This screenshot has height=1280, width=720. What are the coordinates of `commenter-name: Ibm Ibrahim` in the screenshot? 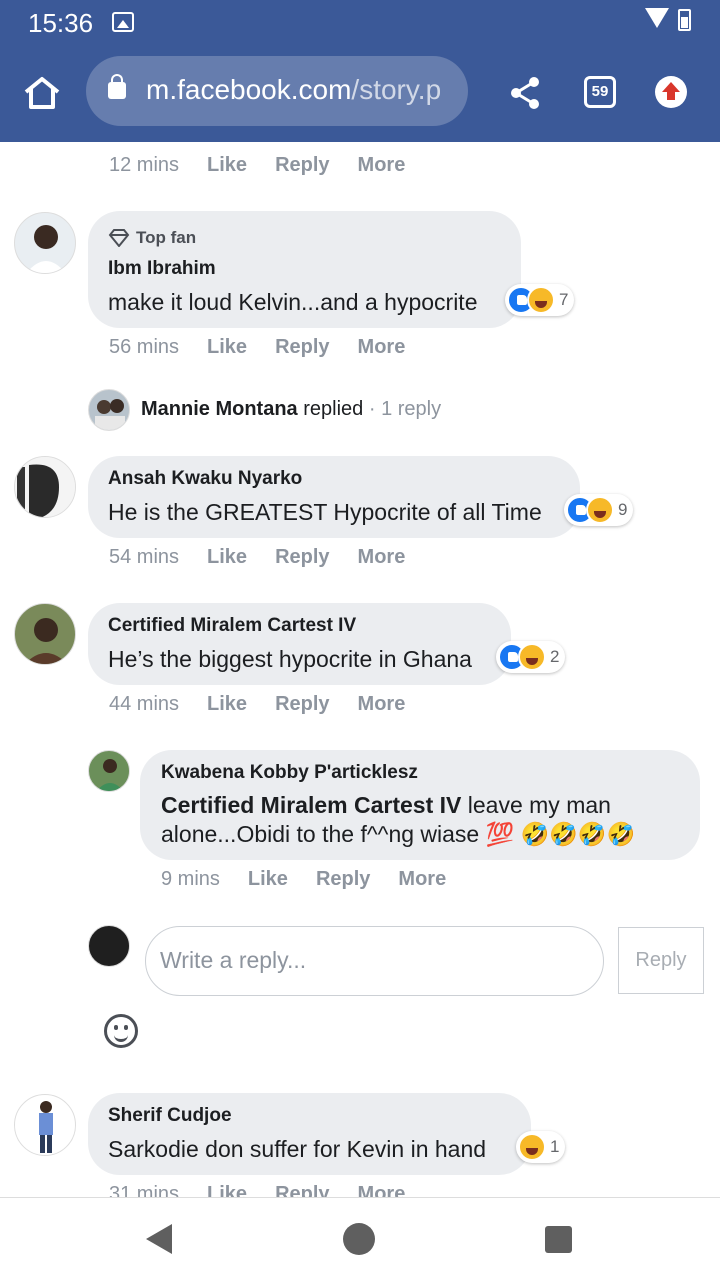 It's located at (162, 269).